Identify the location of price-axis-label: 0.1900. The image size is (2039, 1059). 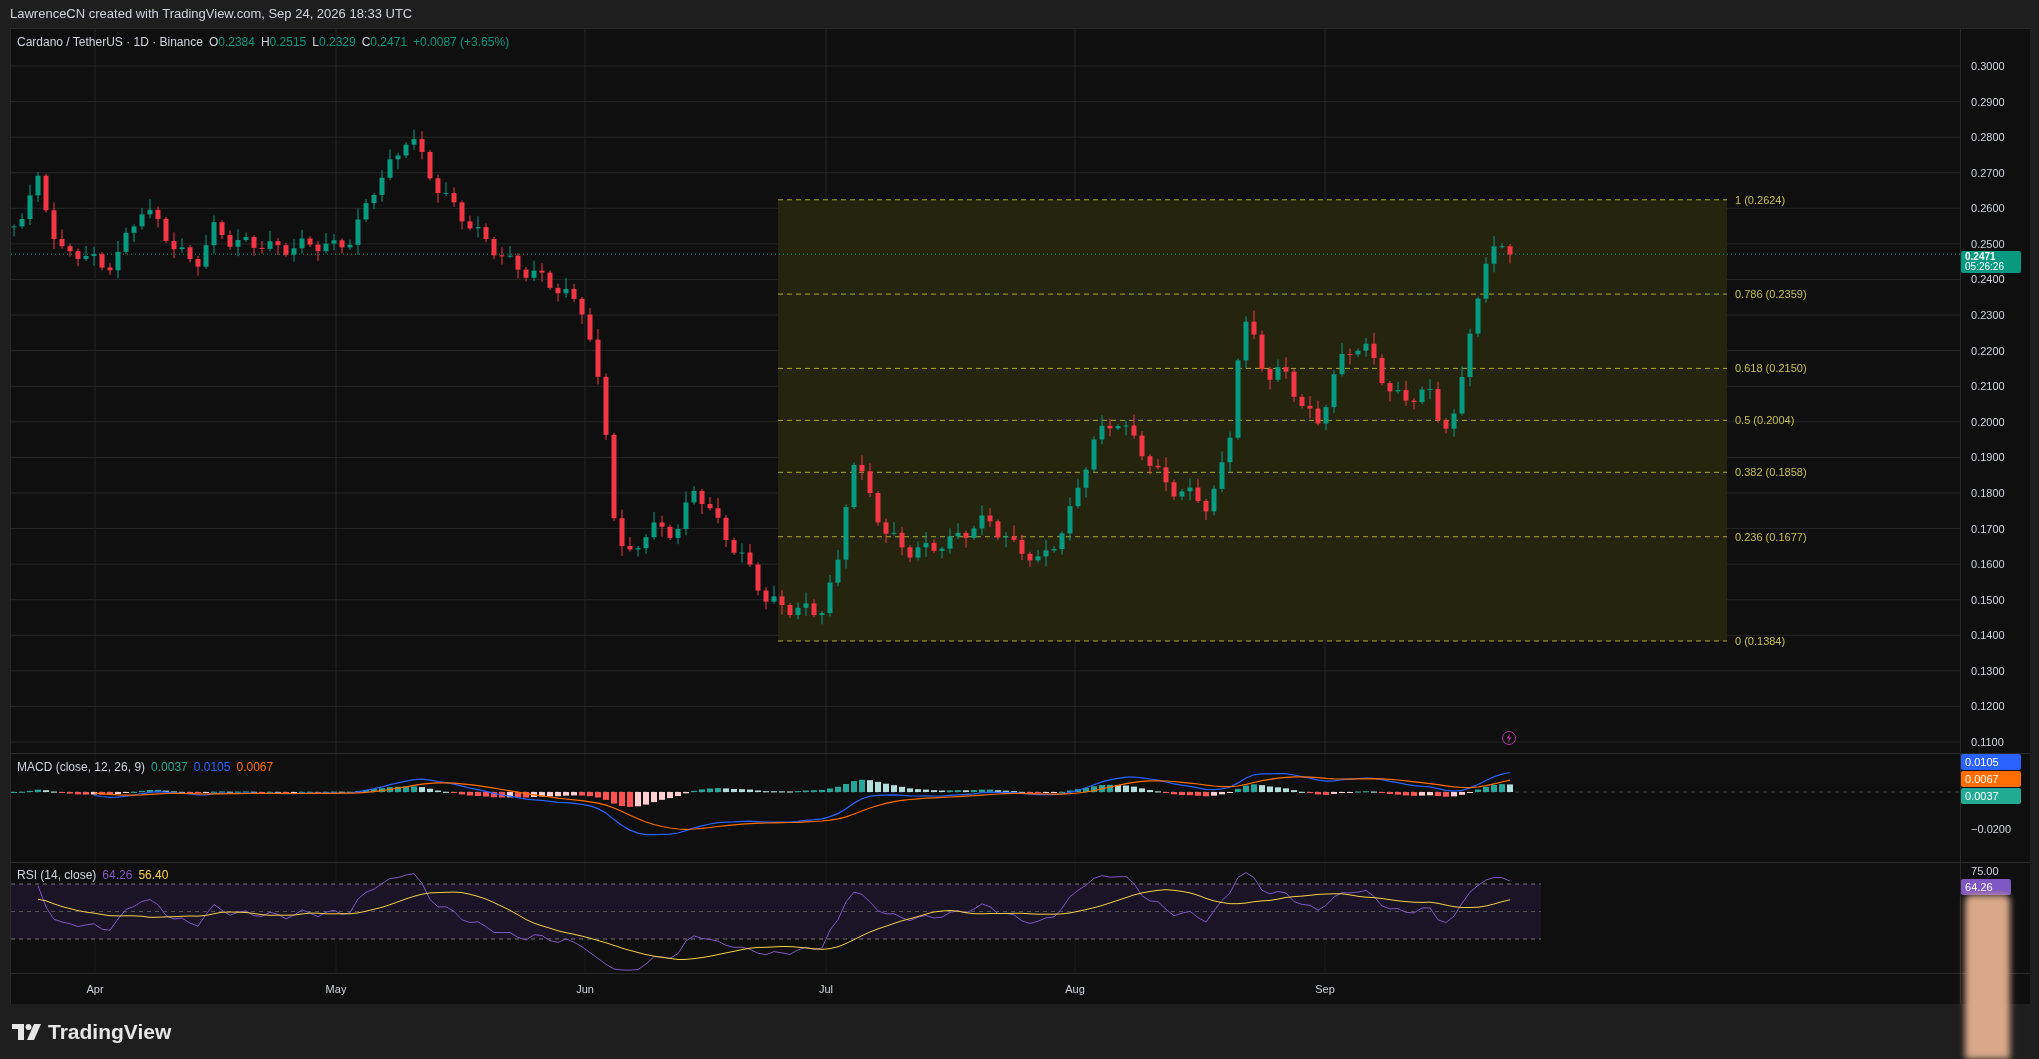
(1988, 457).